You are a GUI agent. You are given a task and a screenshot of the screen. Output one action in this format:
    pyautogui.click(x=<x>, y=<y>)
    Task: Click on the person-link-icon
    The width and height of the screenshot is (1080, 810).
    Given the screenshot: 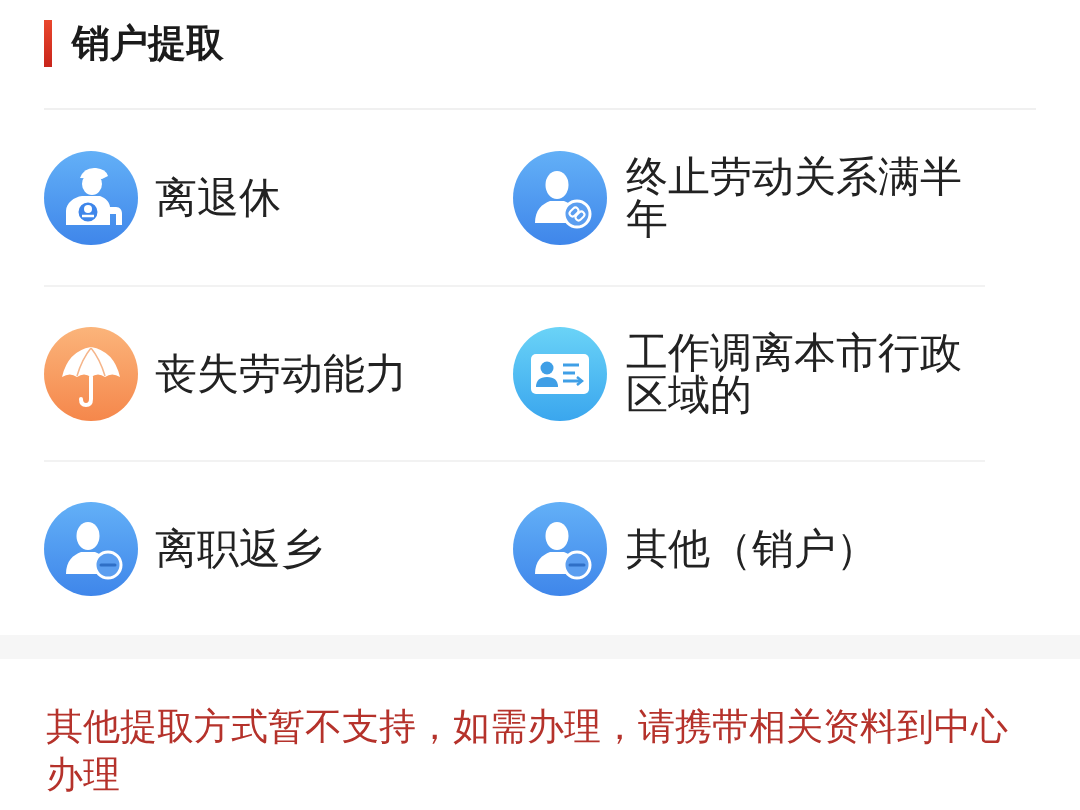 What is the action you would take?
    pyautogui.click(x=560, y=197)
    